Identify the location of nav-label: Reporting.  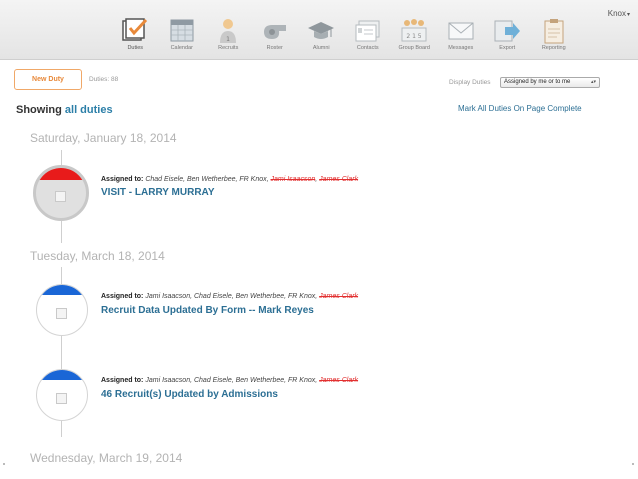
(553, 48).